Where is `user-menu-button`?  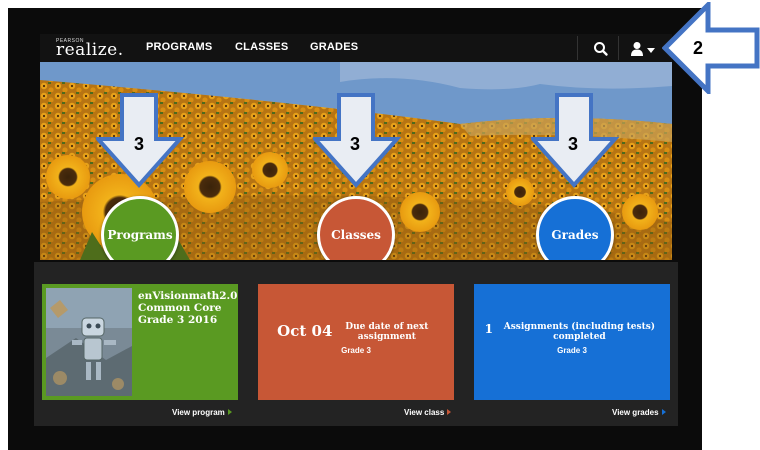 user-menu-button is located at coordinates (645, 49).